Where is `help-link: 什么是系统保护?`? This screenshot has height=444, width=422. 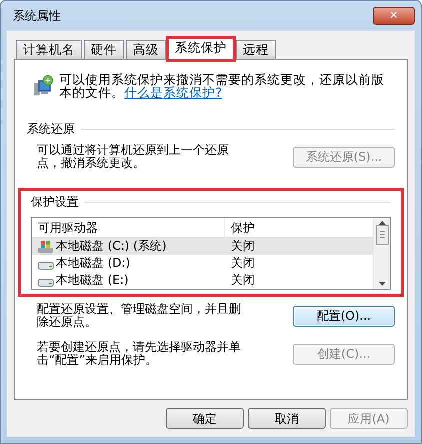 help-link: 什么是系统保护? is located at coordinates (173, 92).